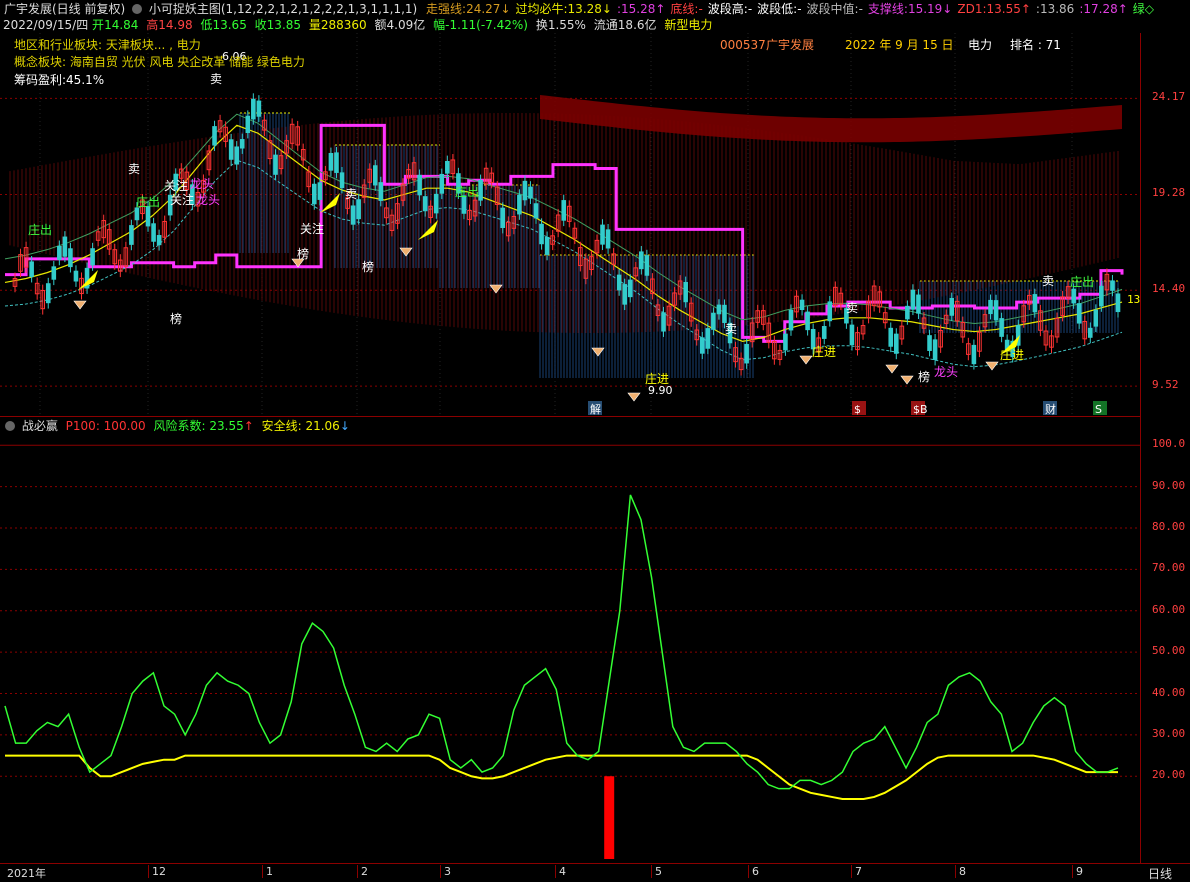 The height and width of the screenshot is (882, 1190). What do you see at coordinates (406, 25) in the screenshot?
I see `amount-value: 4.09亿` at bounding box center [406, 25].